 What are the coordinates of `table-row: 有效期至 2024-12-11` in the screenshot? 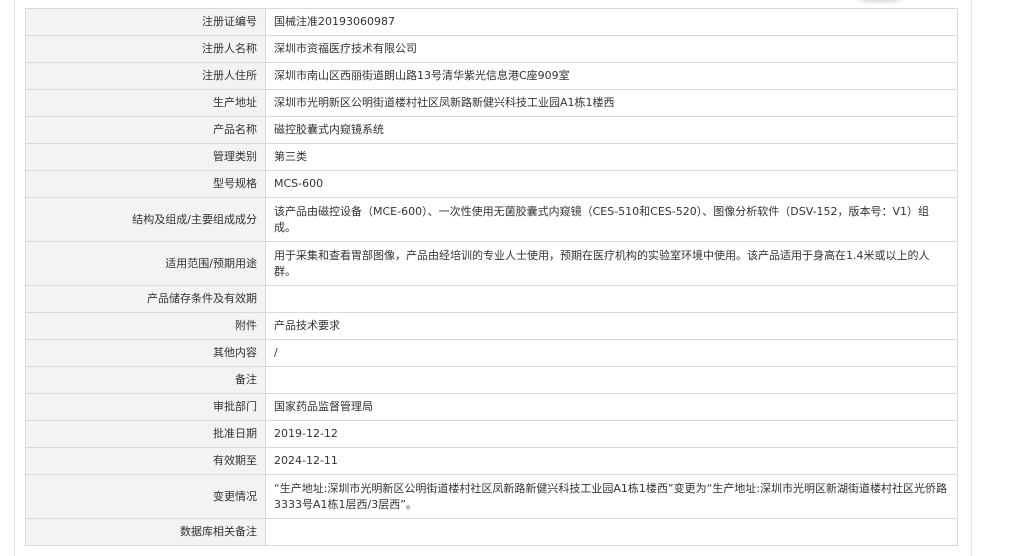 It's located at (491, 461).